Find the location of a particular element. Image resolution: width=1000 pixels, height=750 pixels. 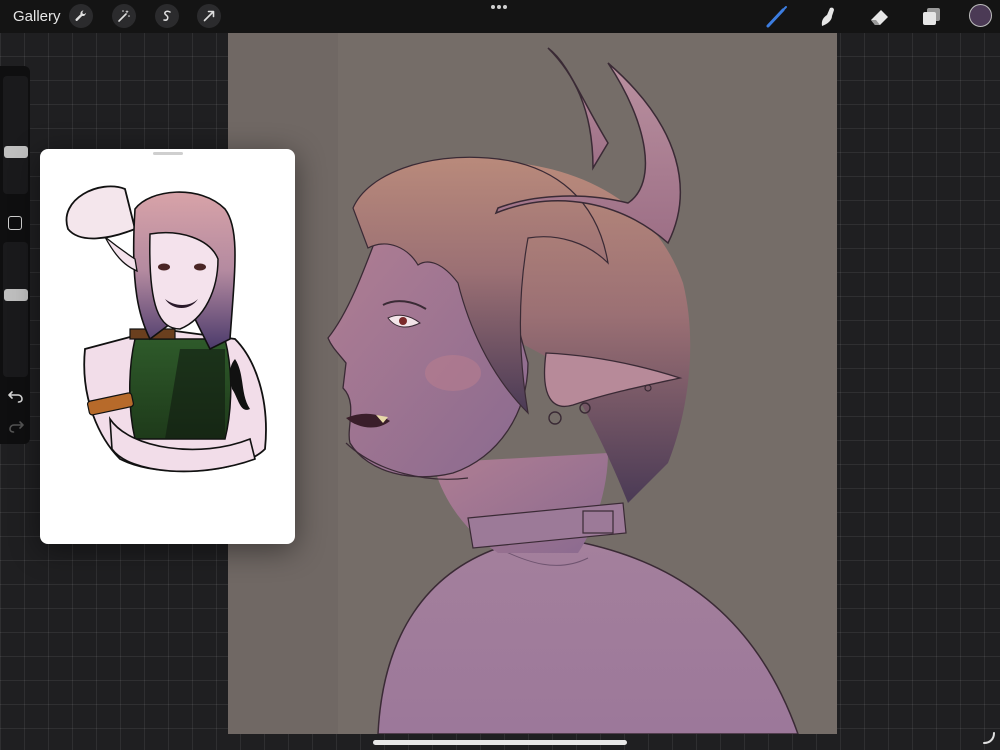

more-options-icon is located at coordinates (500, 7).